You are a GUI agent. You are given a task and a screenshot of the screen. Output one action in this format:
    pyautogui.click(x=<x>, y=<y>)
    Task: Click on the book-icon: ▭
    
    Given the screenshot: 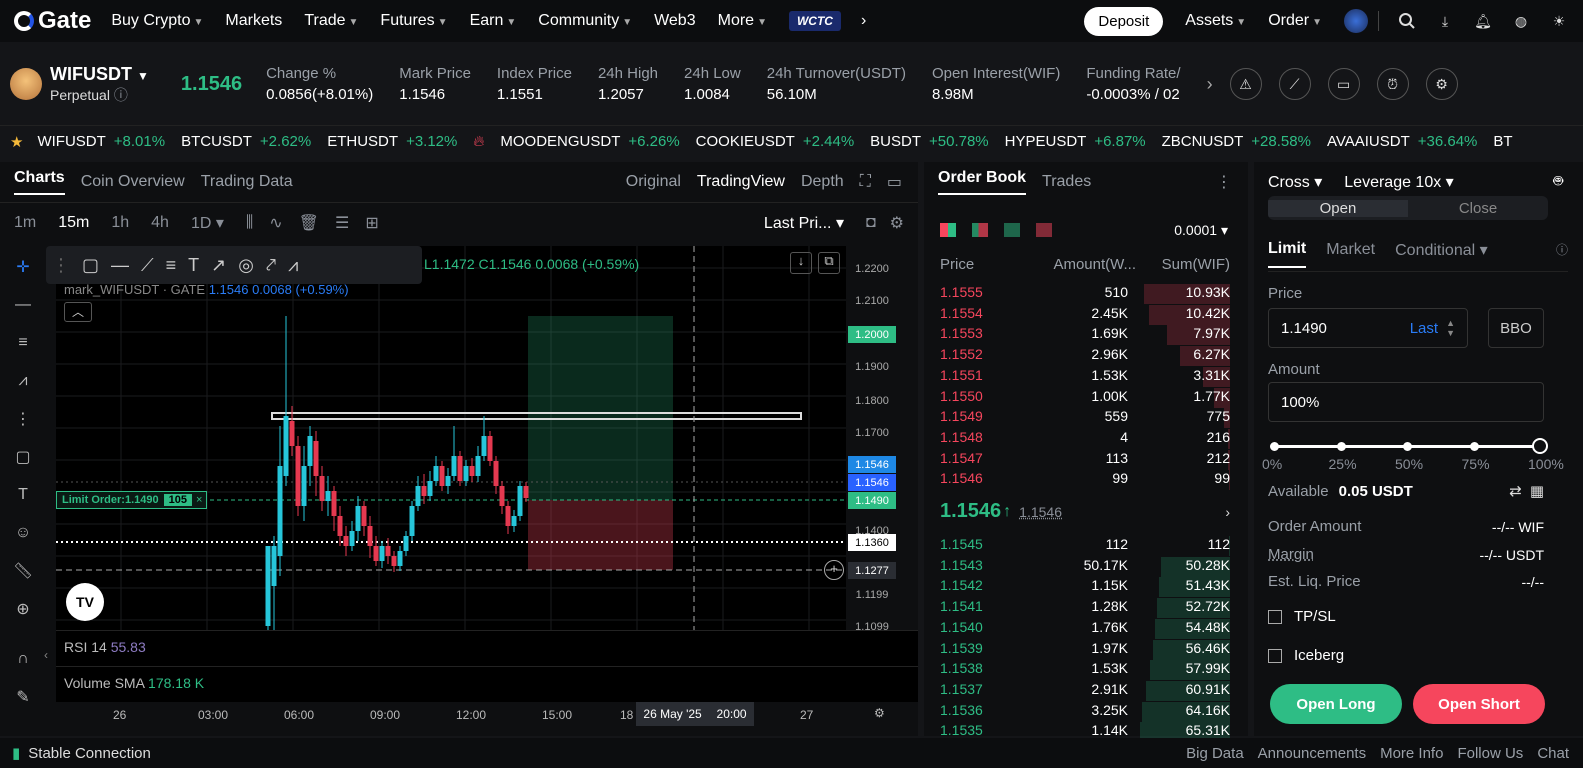 What is the action you would take?
    pyautogui.click(x=1343, y=84)
    